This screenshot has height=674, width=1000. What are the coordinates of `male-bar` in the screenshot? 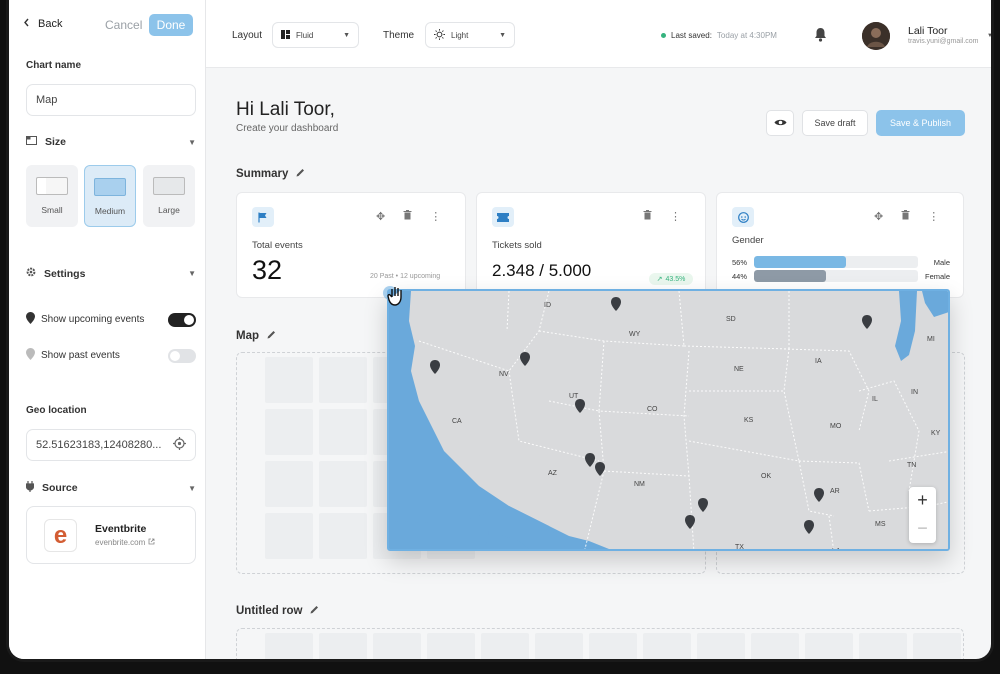 It's located at (800, 262).